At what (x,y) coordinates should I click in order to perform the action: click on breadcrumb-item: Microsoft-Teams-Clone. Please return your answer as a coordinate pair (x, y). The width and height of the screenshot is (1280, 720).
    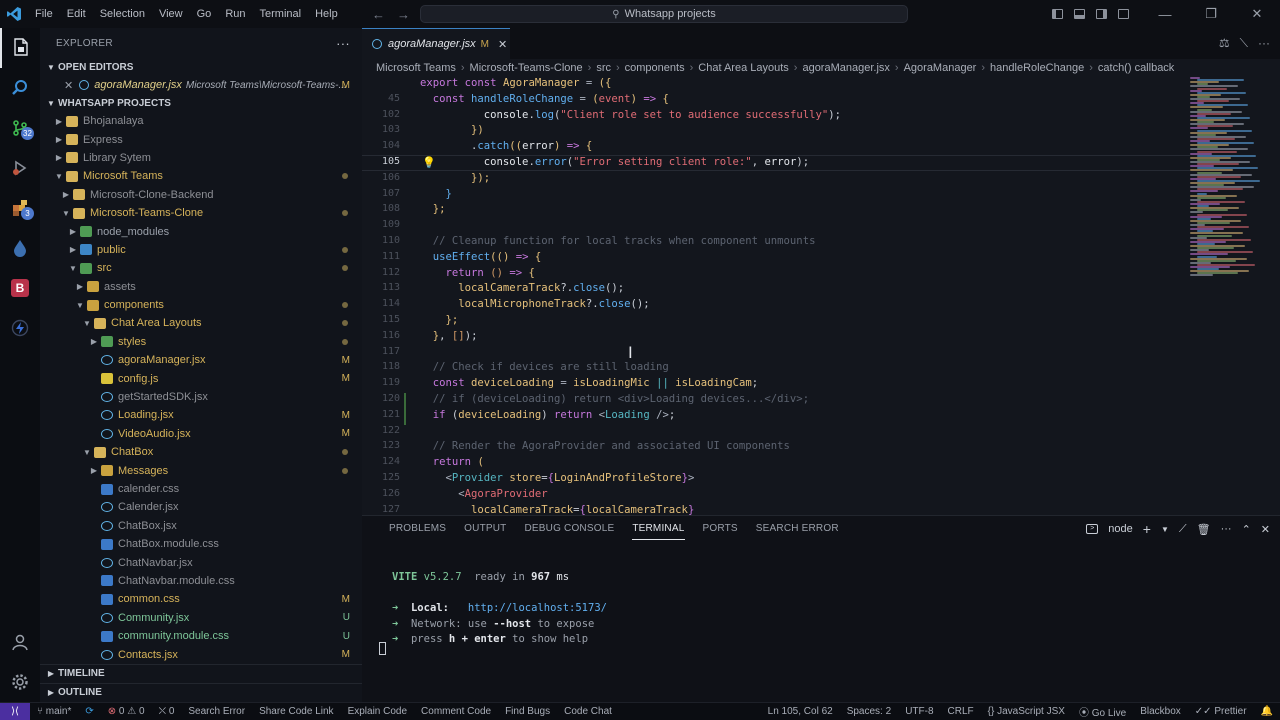
    Looking at the image, I should click on (526, 68).